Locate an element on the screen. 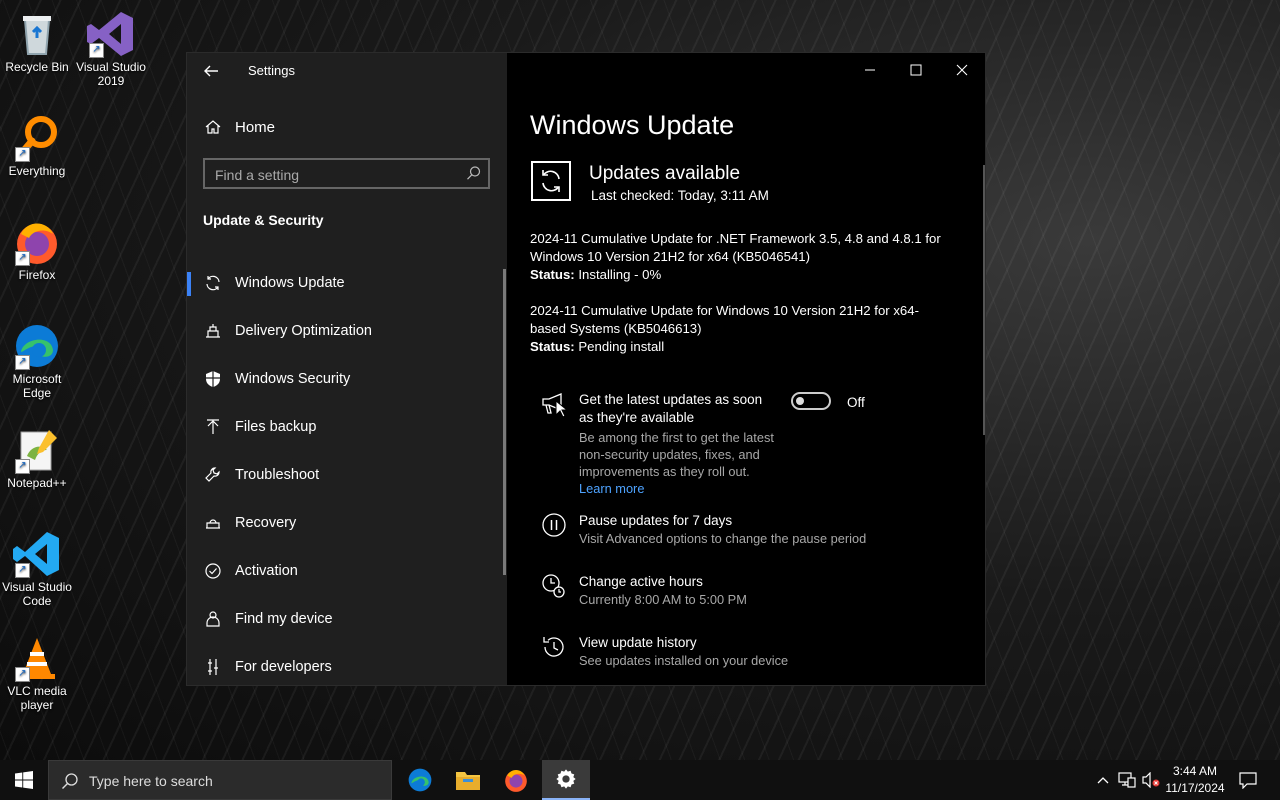 The height and width of the screenshot is (800, 1280). option-description: See updates installed on your device is located at coordinates (684, 660).